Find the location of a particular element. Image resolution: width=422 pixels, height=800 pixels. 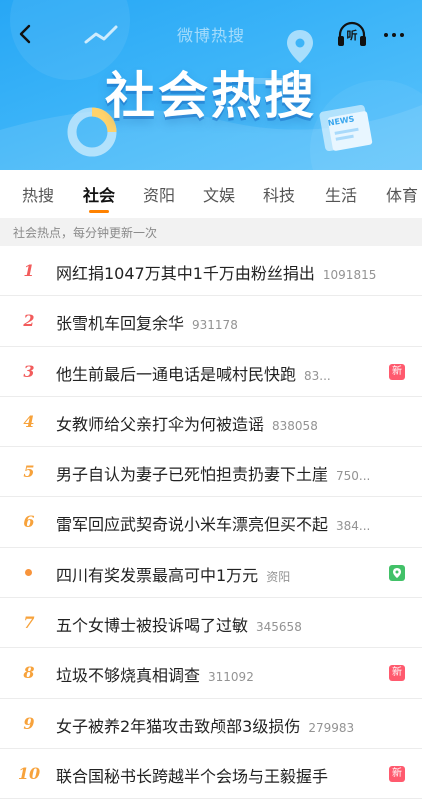

listen-label: 听 is located at coordinates (352, 35).